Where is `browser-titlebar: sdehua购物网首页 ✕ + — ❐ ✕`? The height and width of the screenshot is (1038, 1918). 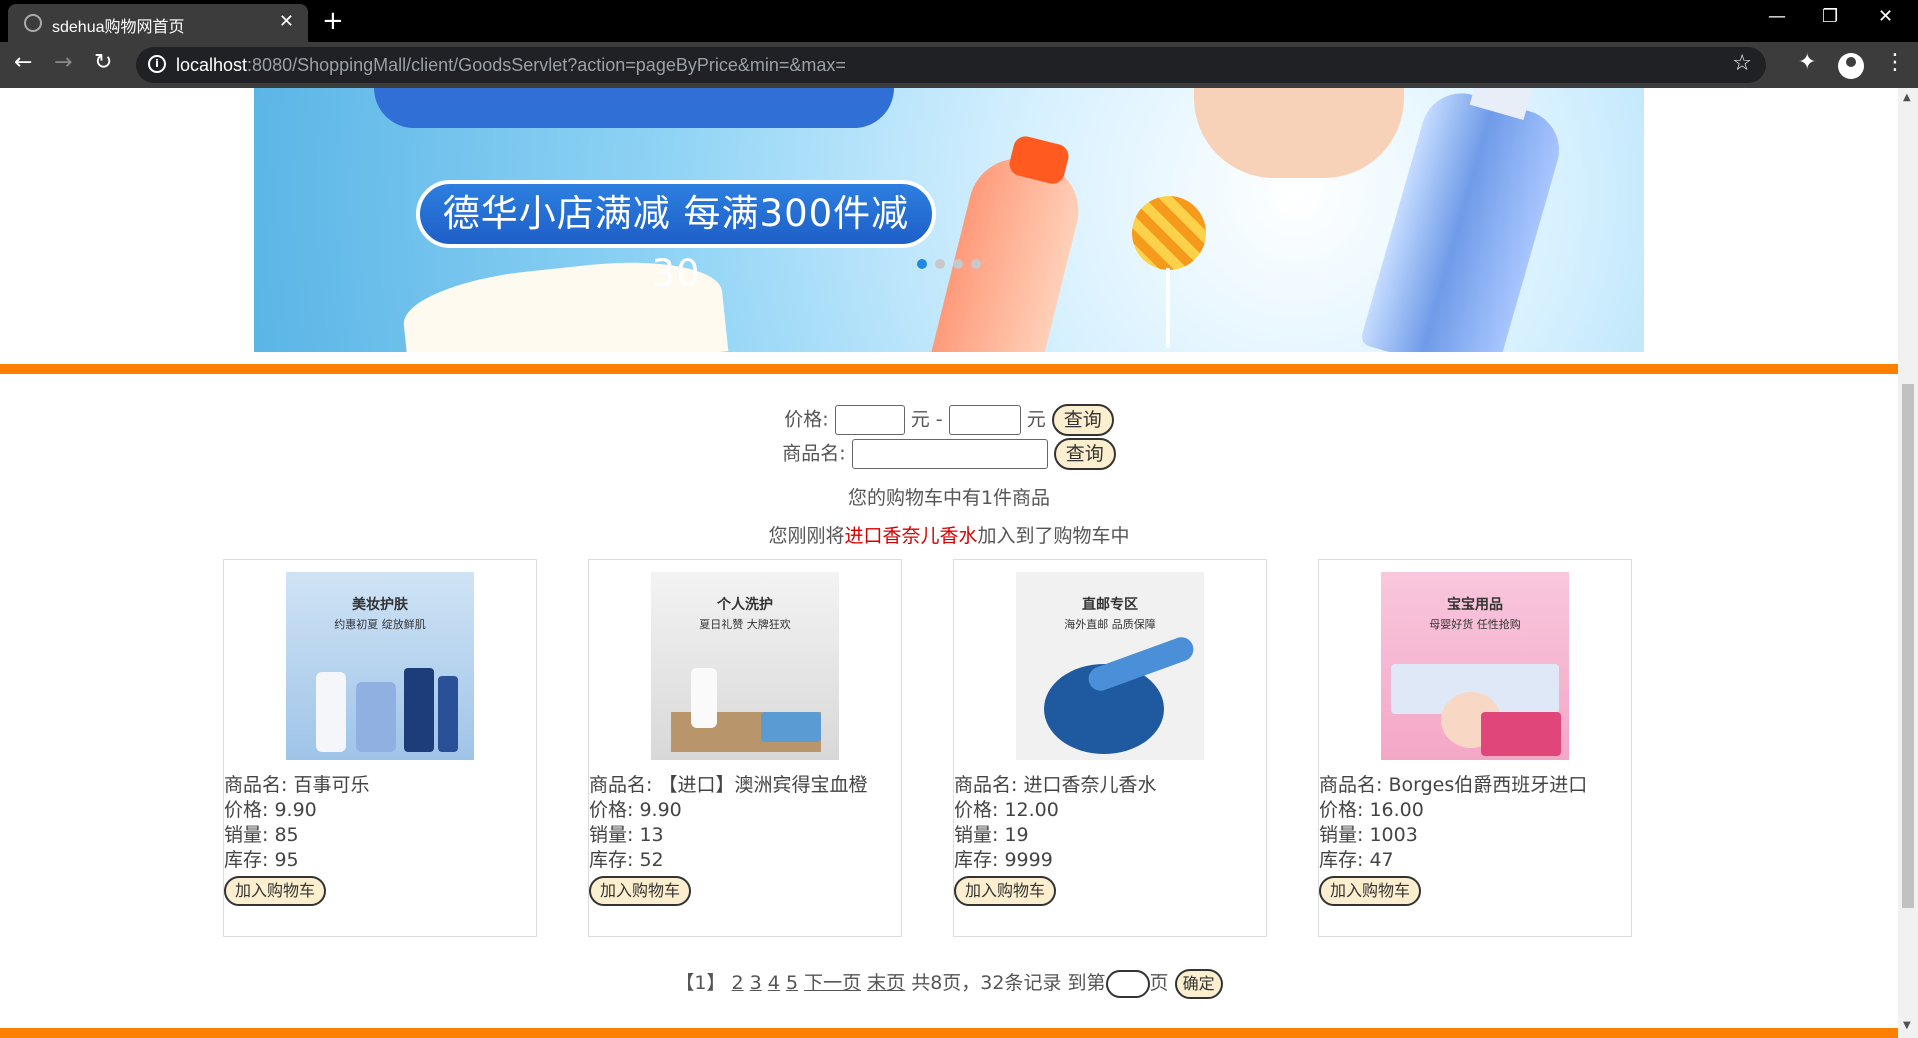 browser-titlebar: sdehua购物网首页 ✕ + — ❐ ✕ is located at coordinates (959, 21).